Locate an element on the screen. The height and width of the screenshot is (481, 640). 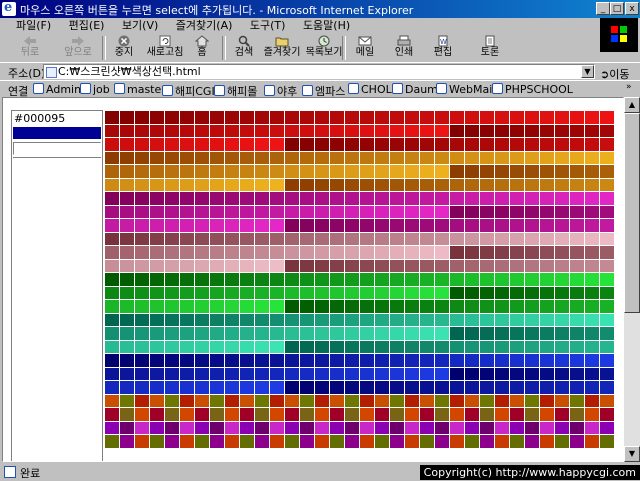
color-text-input is located at coordinates (57, 148).